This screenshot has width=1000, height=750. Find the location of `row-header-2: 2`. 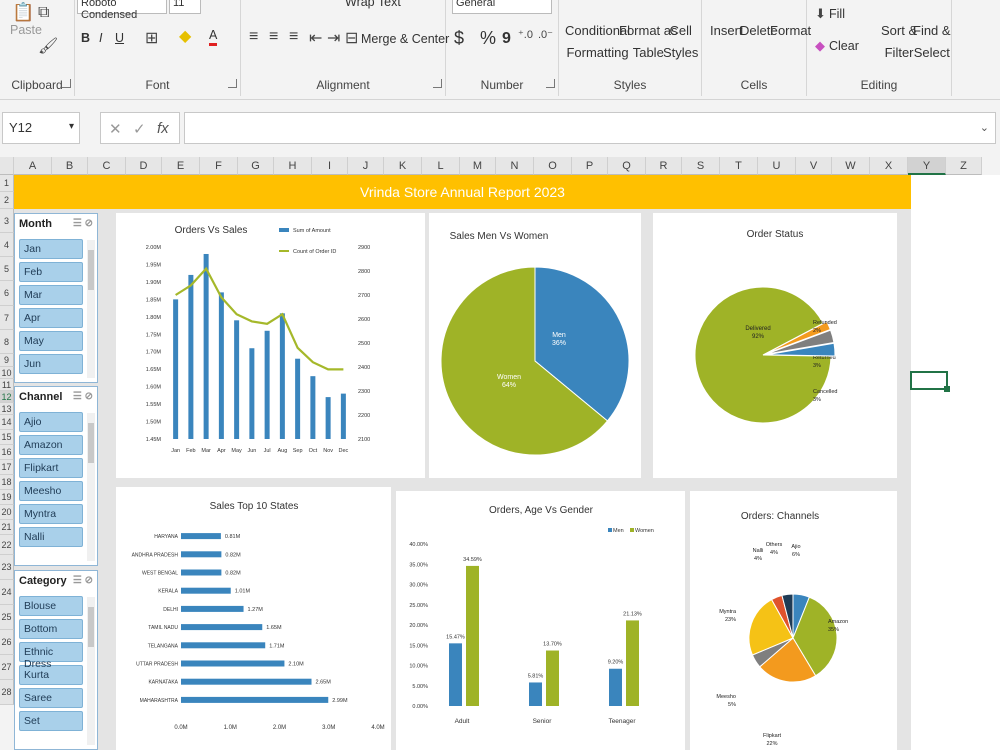

row-header-2: 2 is located at coordinates (7, 200).